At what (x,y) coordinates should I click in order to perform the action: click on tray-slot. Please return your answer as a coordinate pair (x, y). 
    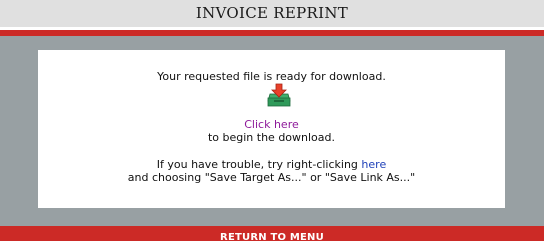
    Looking at the image, I should click on (279, 101).